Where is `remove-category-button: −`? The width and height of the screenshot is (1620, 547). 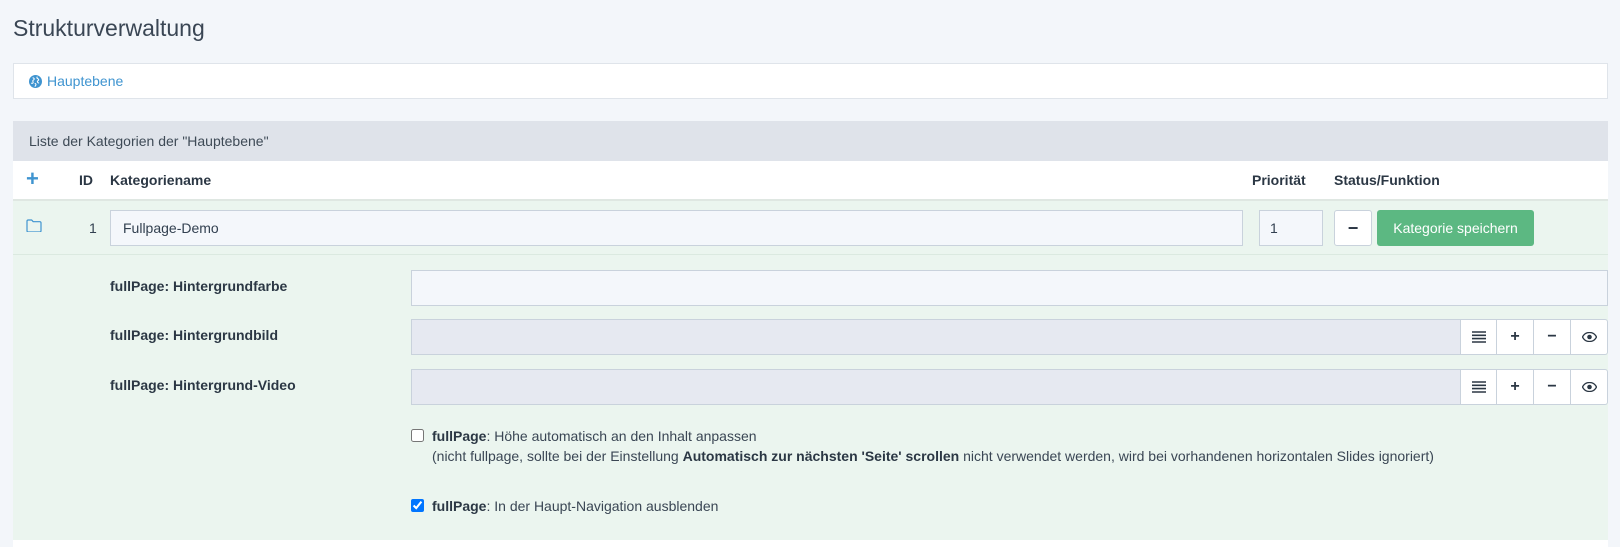
remove-category-button: − is located at coordinates (1353, 228).